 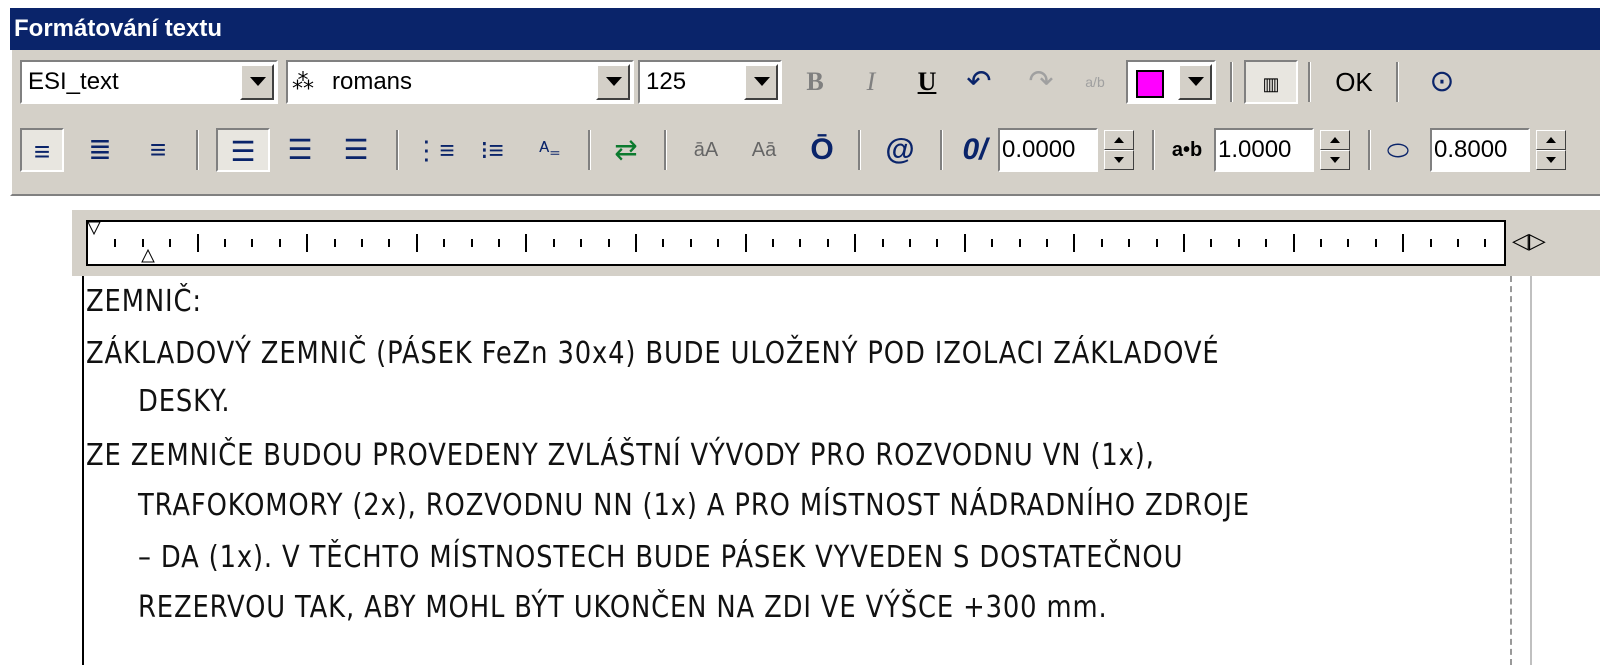 What do you see at coordinates (871, 82) in the screenshot?
I see `italic-button: I` at bounding box center [871, 82].